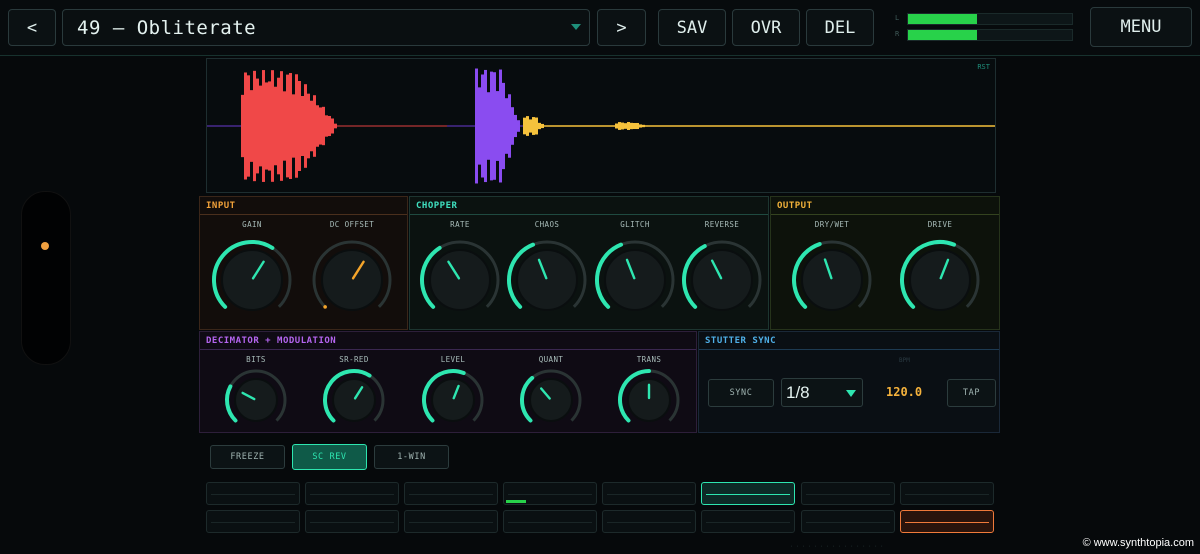 This screenshot has height=554, width=1200. I want to click on level-knob: LEVEL, so click(453, 392).